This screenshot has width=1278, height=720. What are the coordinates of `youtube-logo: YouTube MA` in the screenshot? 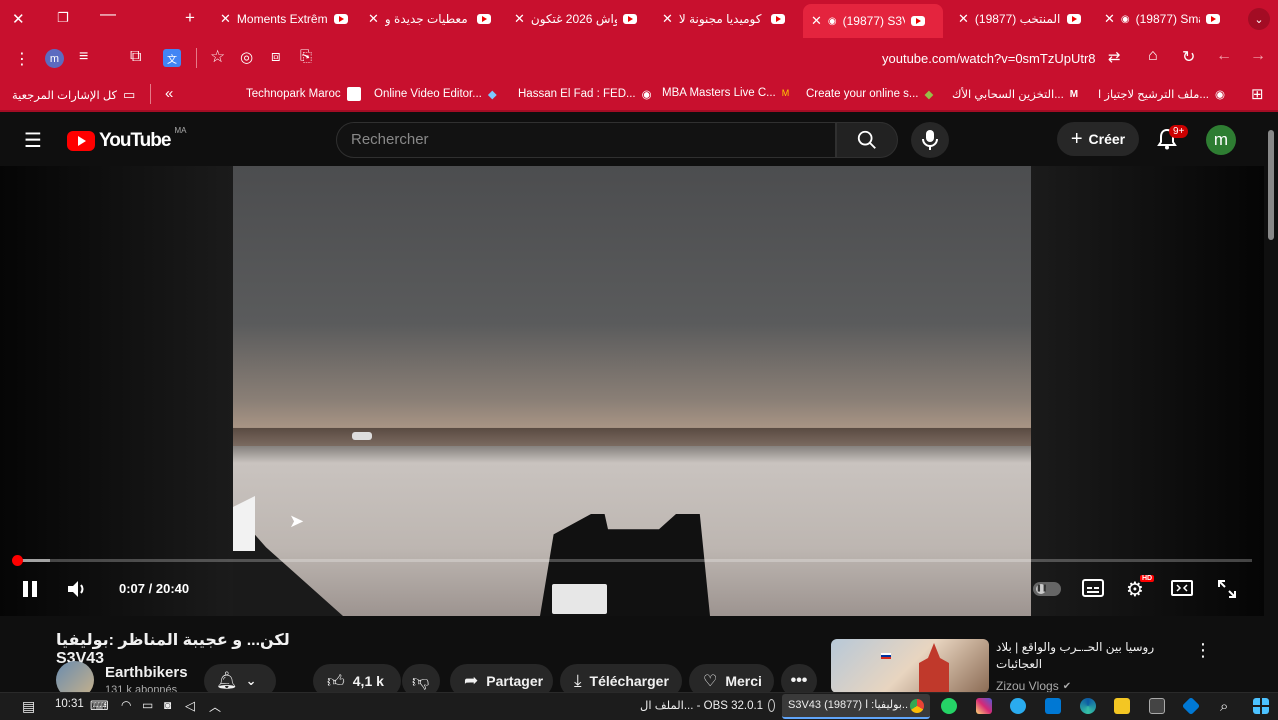 It's located at (126, 139).